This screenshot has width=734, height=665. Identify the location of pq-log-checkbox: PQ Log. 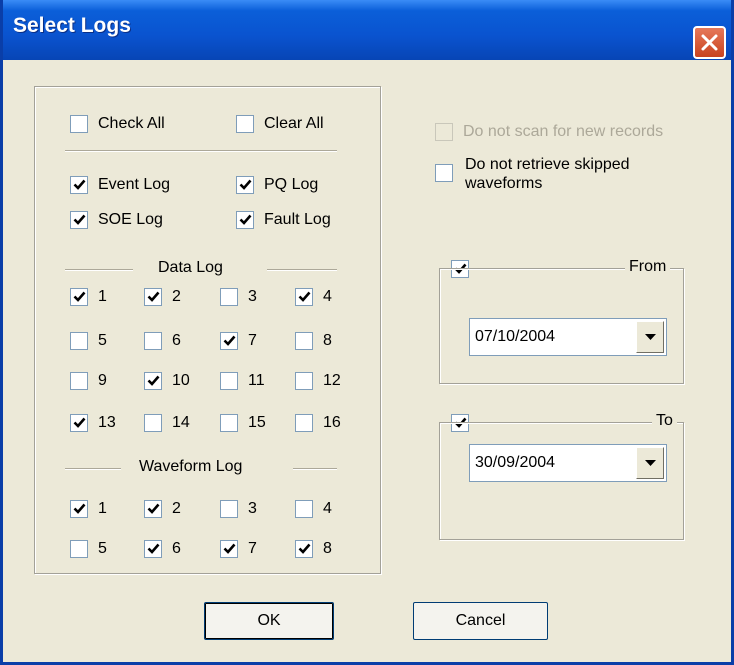
(277, 185).